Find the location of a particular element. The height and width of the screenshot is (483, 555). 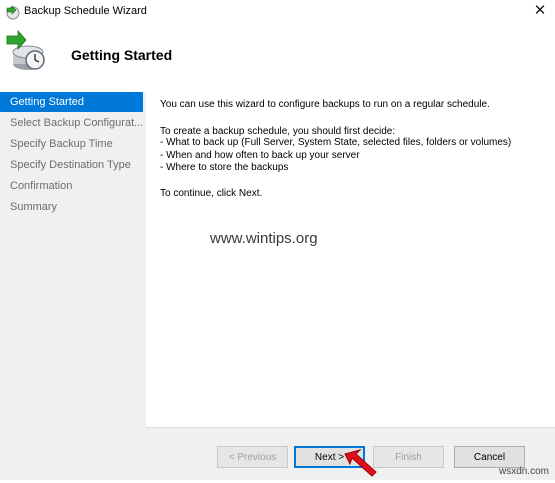

window-title: Backup Schedule Wizard is located at coordinates (85, 11).